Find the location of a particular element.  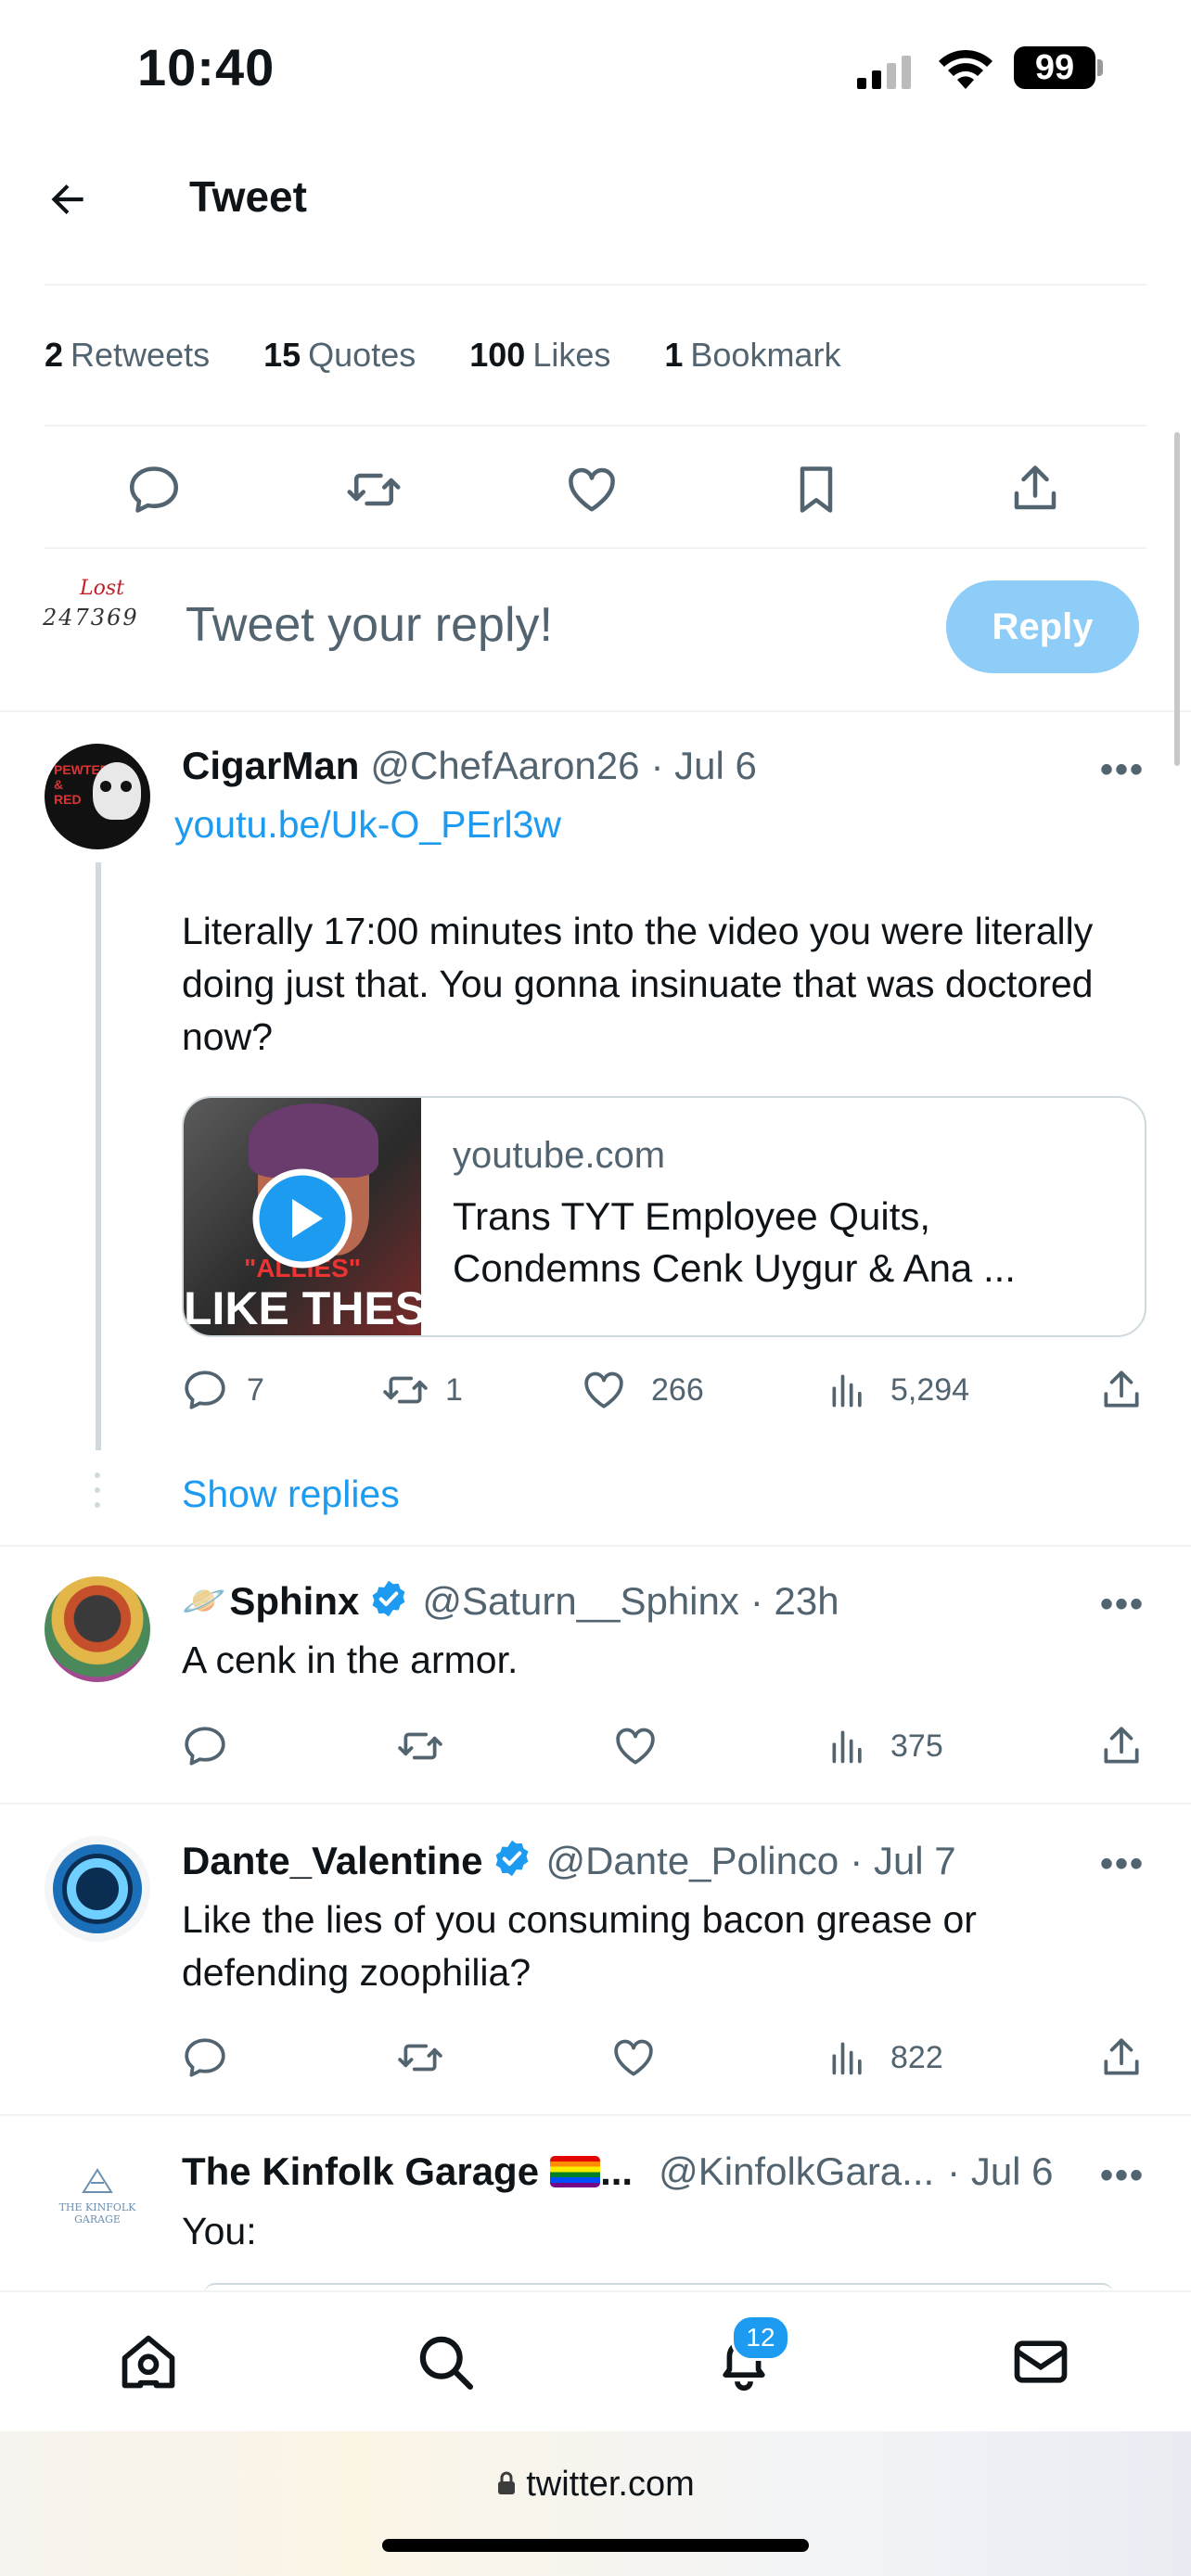

composer-avatar: Lost 247369 is located at coordinates (91, 604).